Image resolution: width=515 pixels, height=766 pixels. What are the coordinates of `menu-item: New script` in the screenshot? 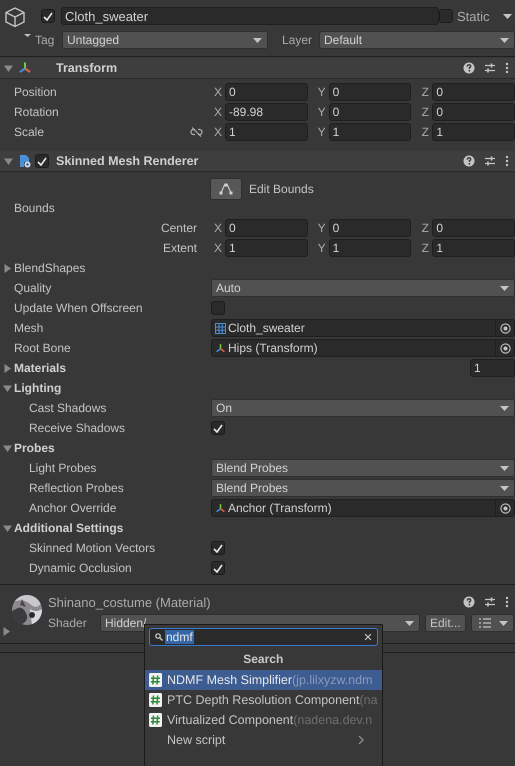 It's located at (263, 740).